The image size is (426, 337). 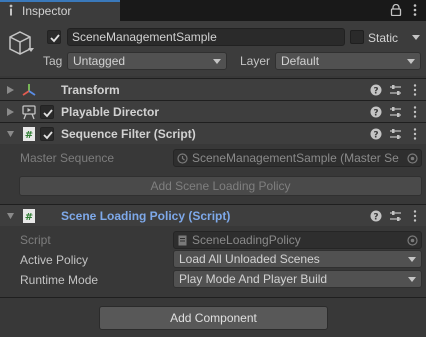 I want to click on more-menu-icon, so click(x=415, y=10).